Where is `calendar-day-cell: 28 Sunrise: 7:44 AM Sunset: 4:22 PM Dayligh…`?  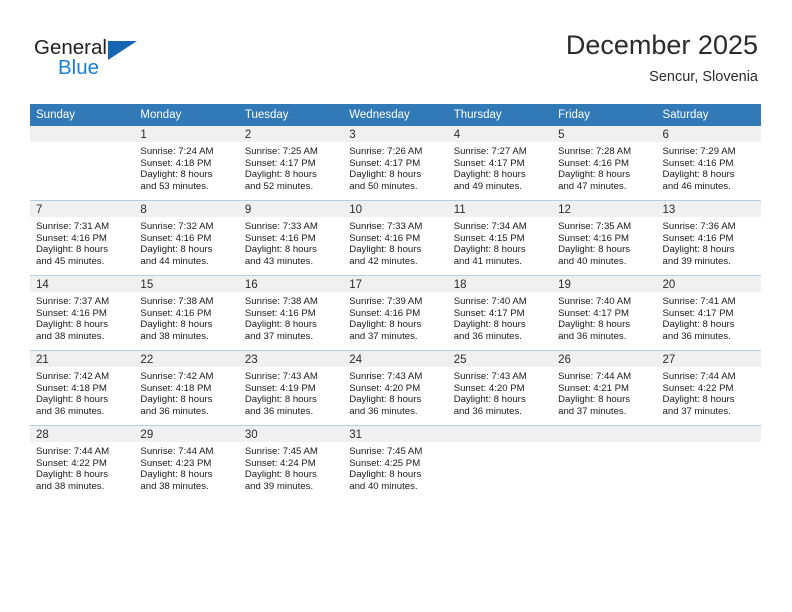 calendar-day-cell: 28 Sunrise: 7:44 AM Sunset: 4:22 PM Dayligh… is located at coordinates (82, 462).